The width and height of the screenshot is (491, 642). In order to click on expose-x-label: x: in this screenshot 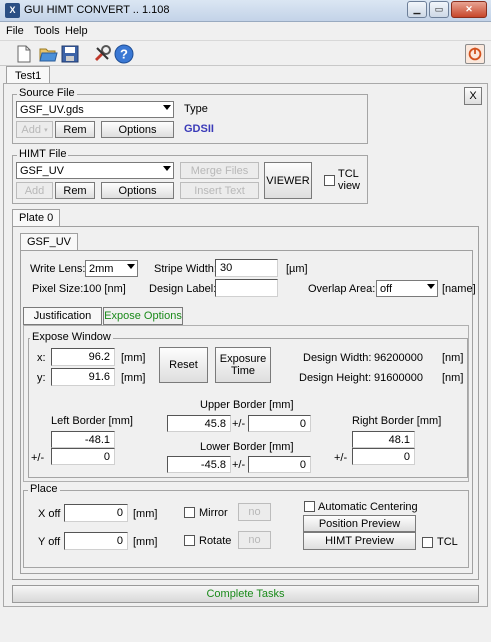, I will do `click(41, 358)`.